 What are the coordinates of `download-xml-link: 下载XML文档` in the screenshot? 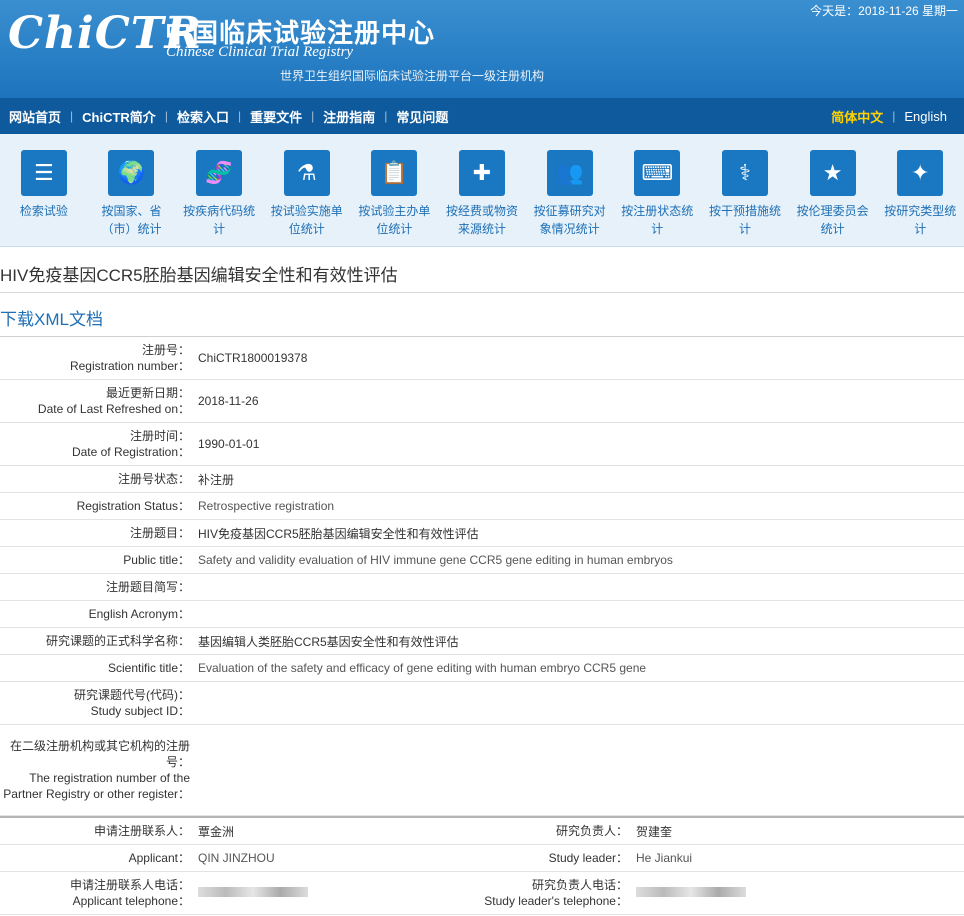 It's located at (482, 315).